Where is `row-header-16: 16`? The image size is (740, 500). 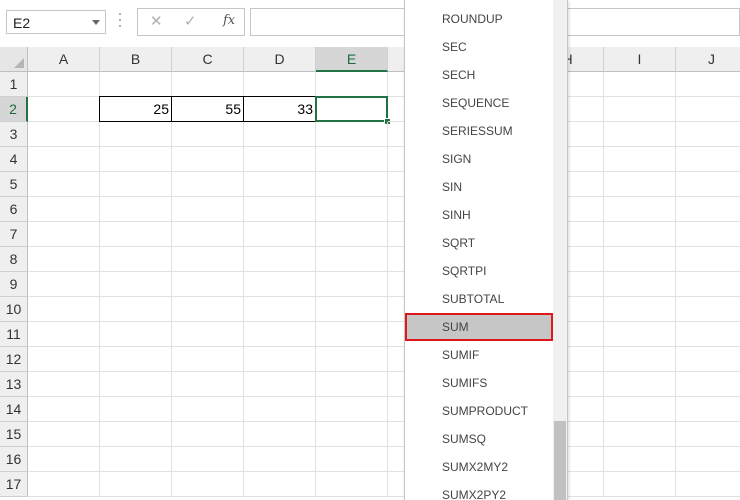
row-header-16: 16 is located at coordinates (14, 459).